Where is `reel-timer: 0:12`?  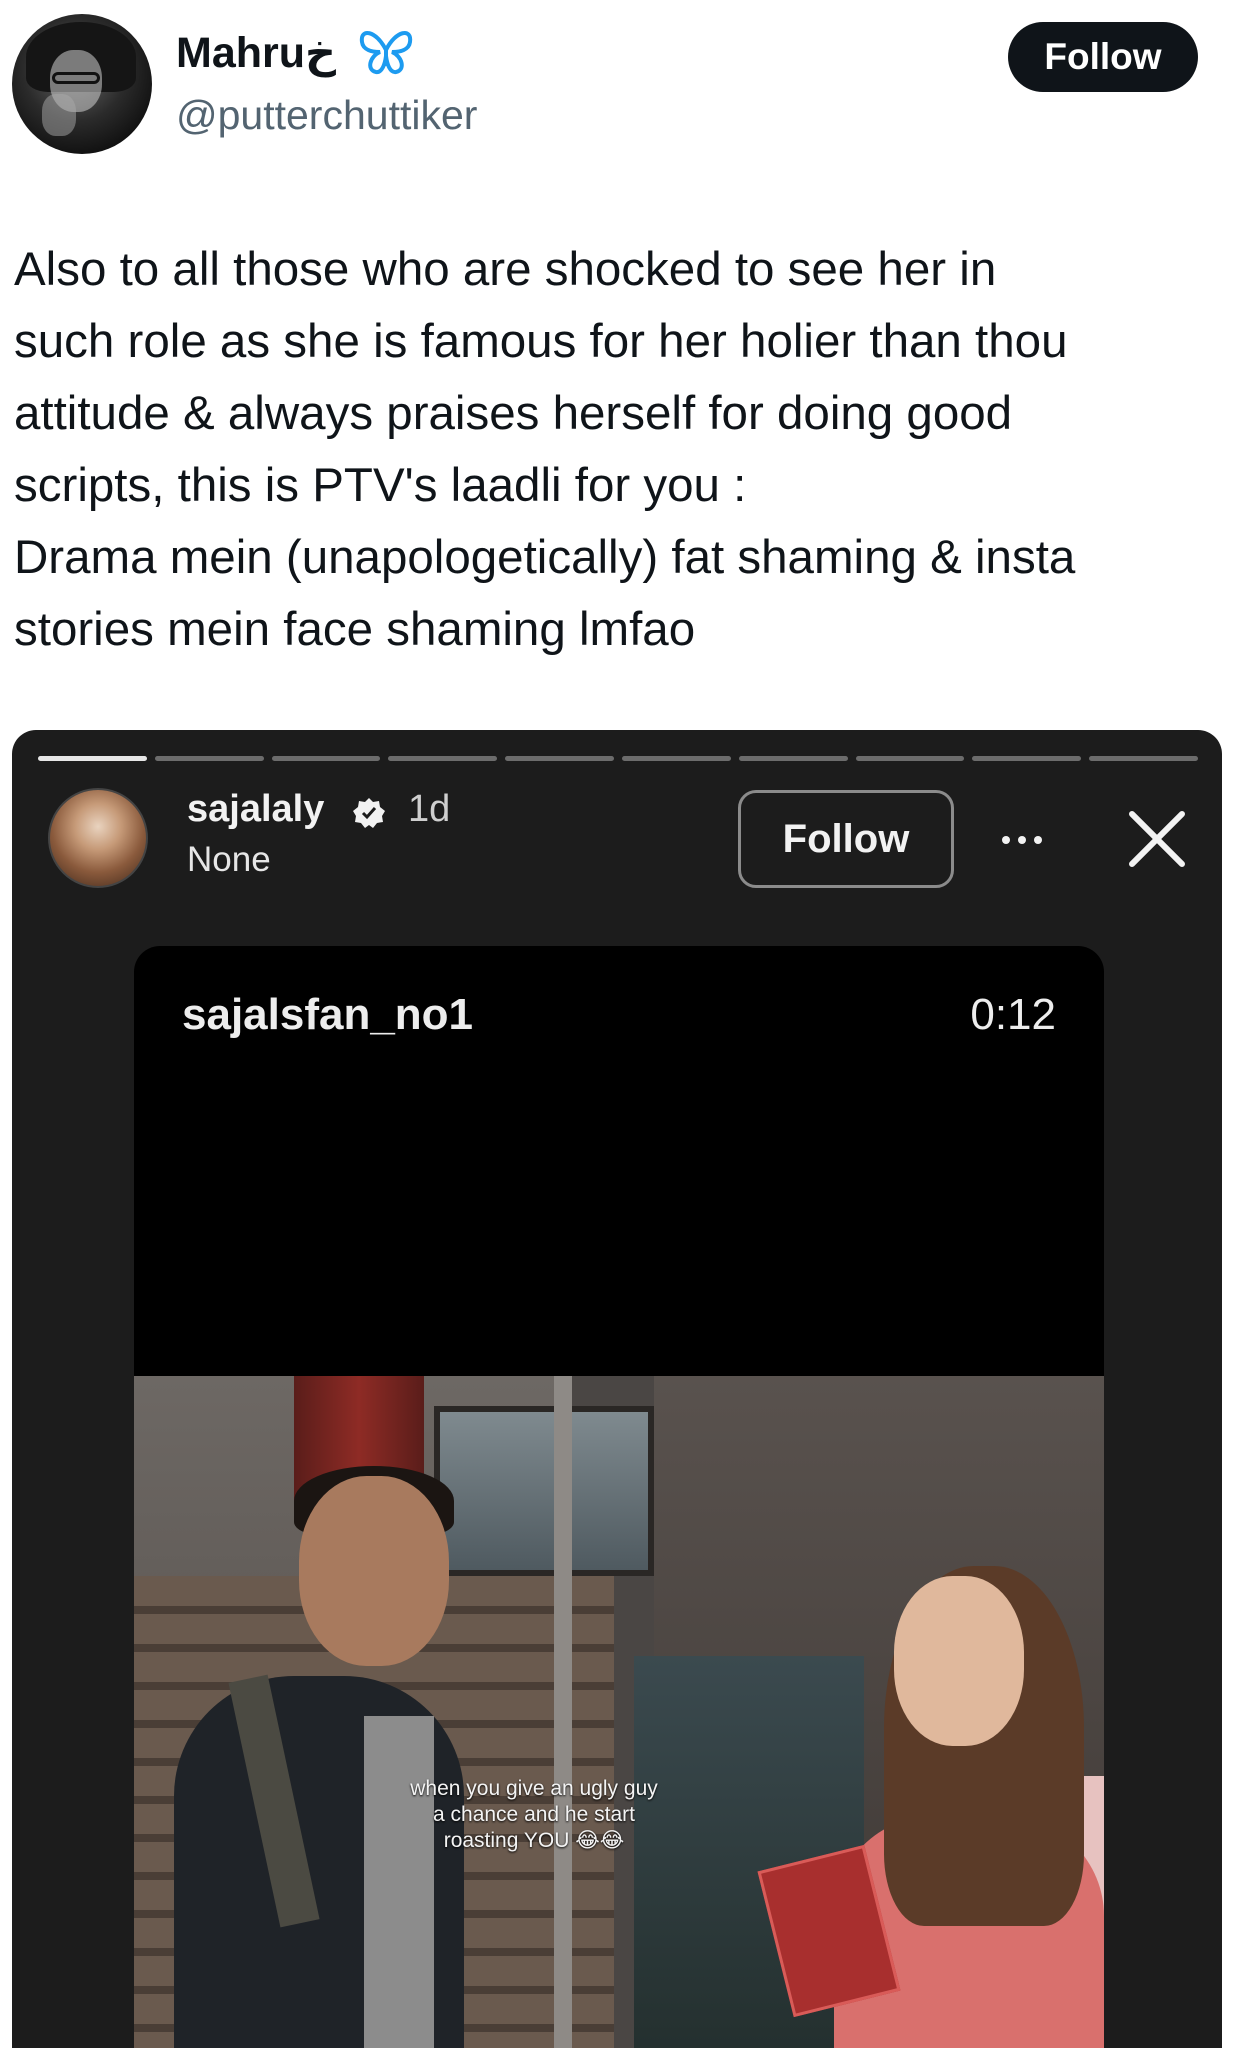 reel-timer: 0:12 is located at coordinates (1013, 1014).